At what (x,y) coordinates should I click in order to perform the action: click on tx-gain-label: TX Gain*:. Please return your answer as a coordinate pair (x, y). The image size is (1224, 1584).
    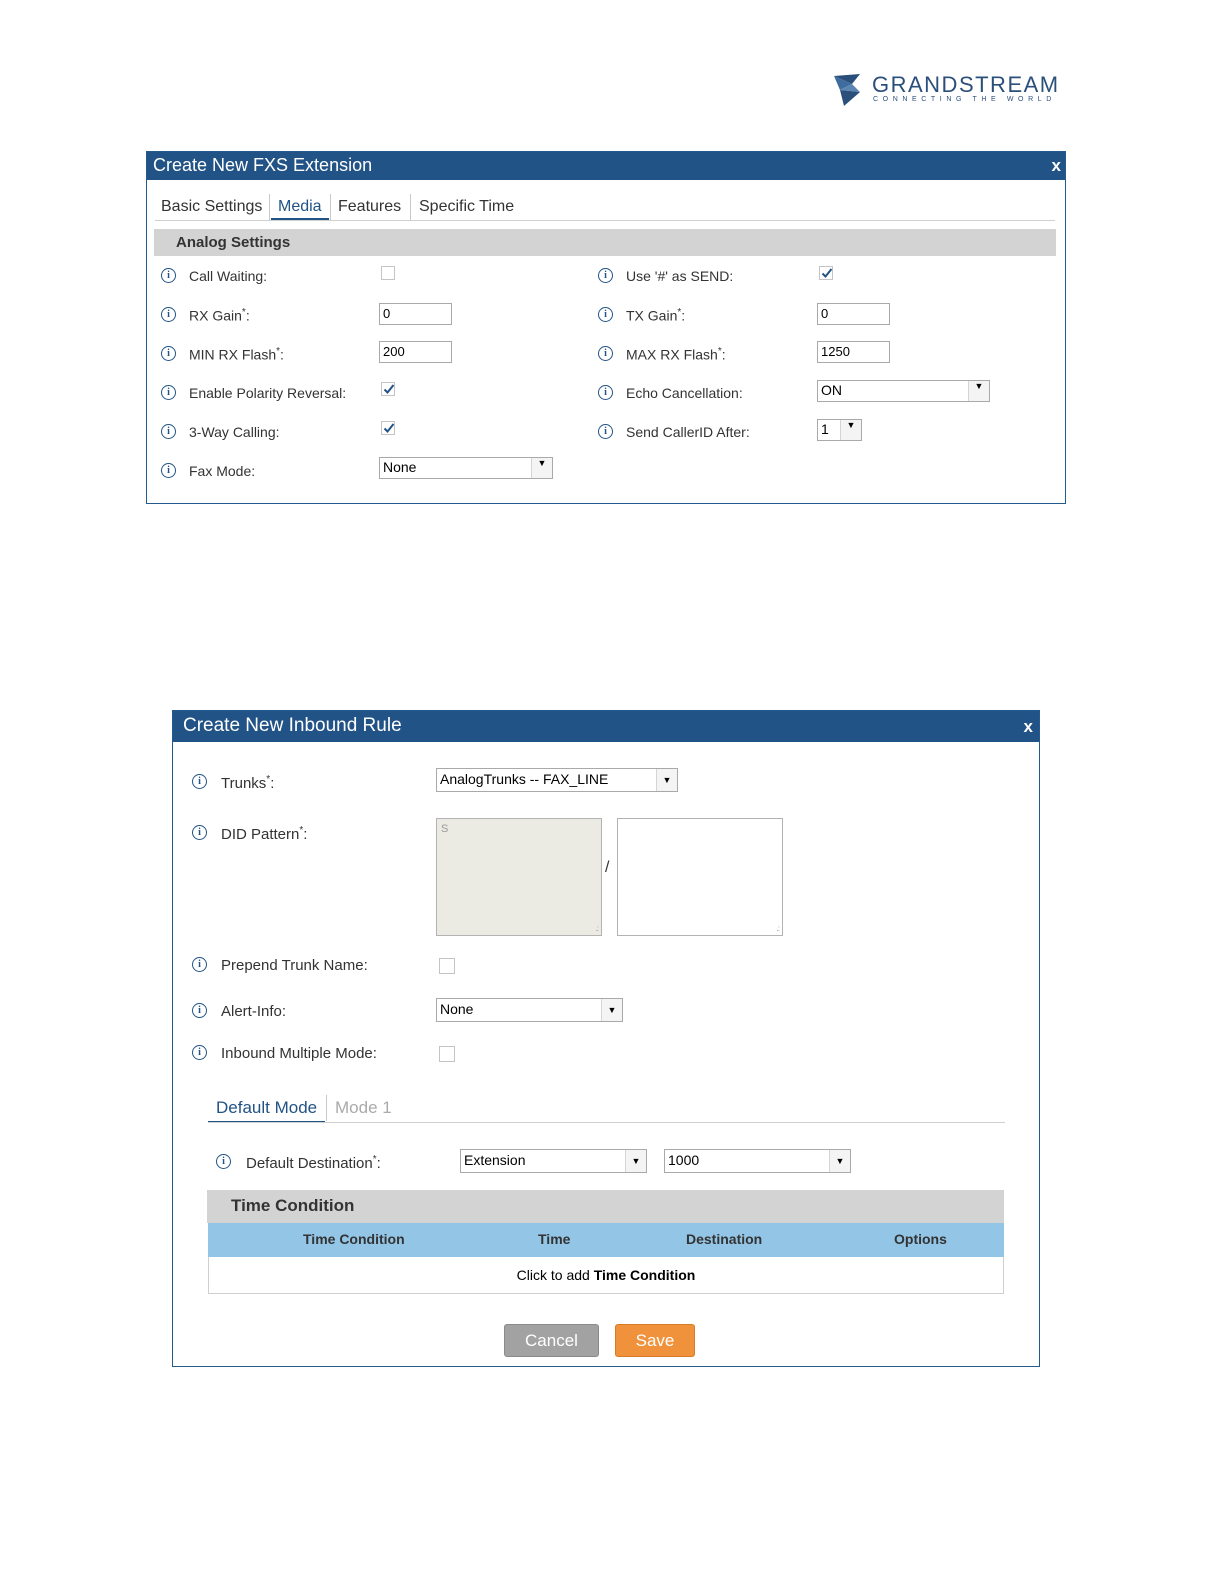
    Looking at the image, I should click on (656, 315).